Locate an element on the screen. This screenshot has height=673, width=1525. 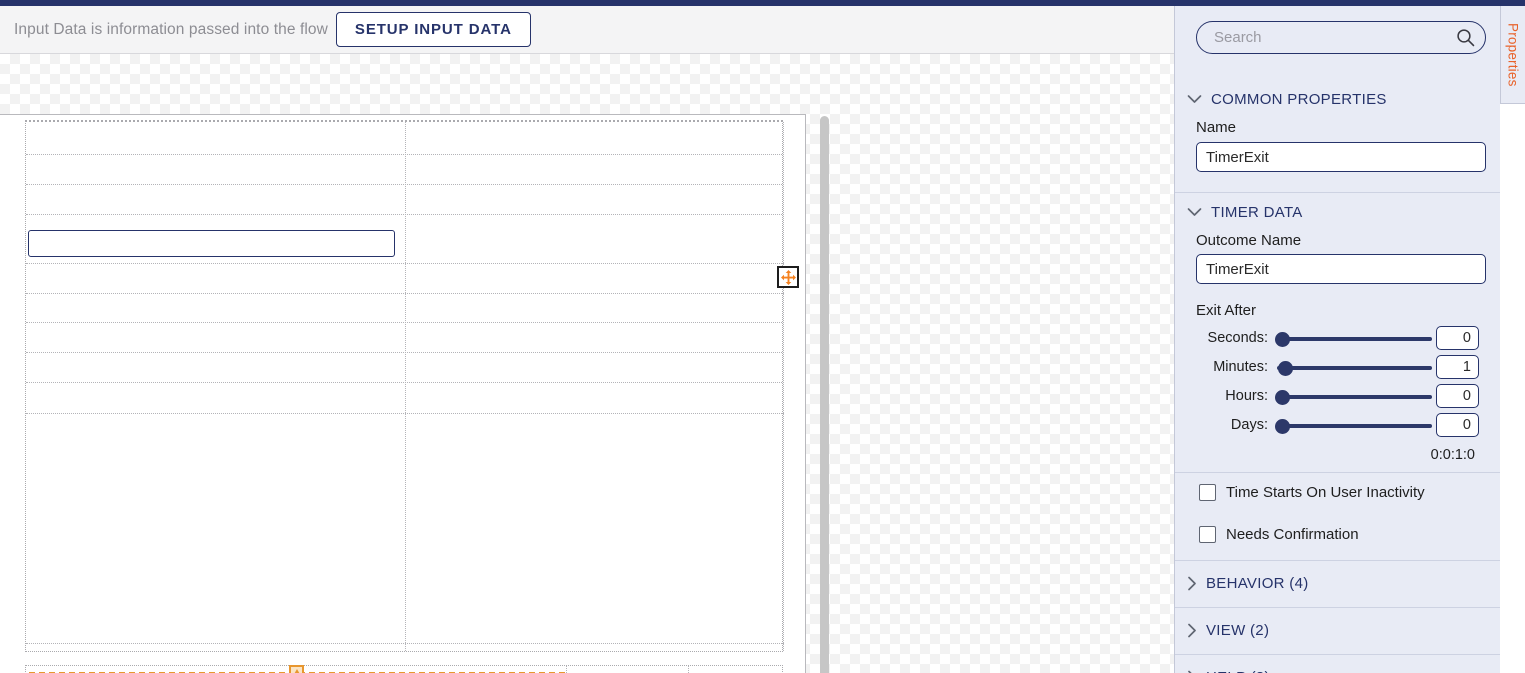
outcome-name-input is located at coordinates (1341, 269).